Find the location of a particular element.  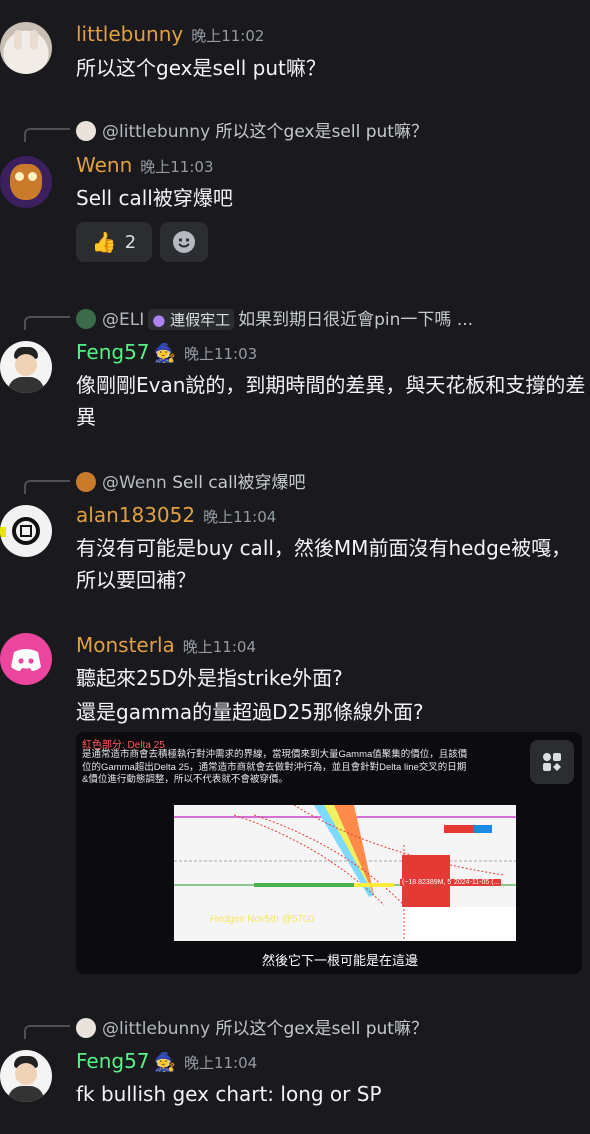

reply-reference: @Wenn Sell call被穿爆吧 is located at coordinates (191, 480).